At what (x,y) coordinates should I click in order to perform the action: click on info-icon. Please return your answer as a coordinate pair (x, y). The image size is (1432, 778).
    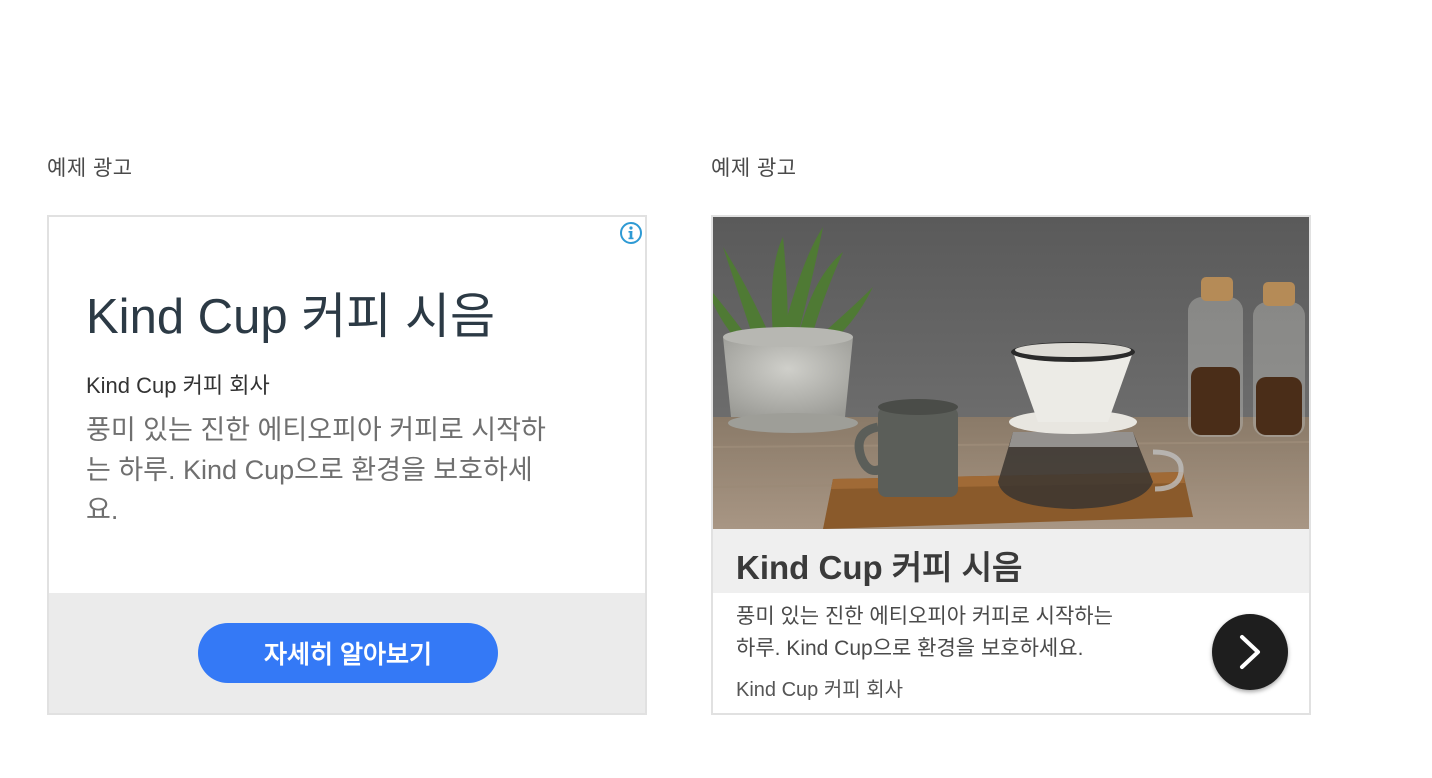
    Looking at the image, I should click on (631, 233).